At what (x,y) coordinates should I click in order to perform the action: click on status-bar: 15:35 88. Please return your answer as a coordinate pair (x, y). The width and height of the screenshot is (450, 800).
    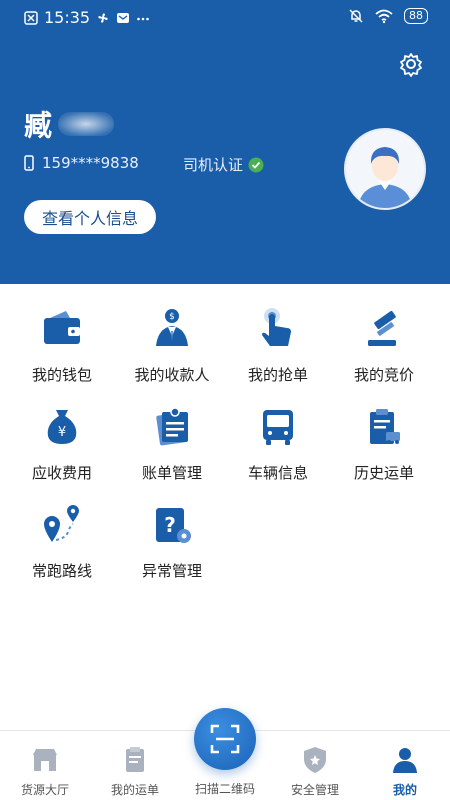
    Looking at the image, I should click on (225, 18).